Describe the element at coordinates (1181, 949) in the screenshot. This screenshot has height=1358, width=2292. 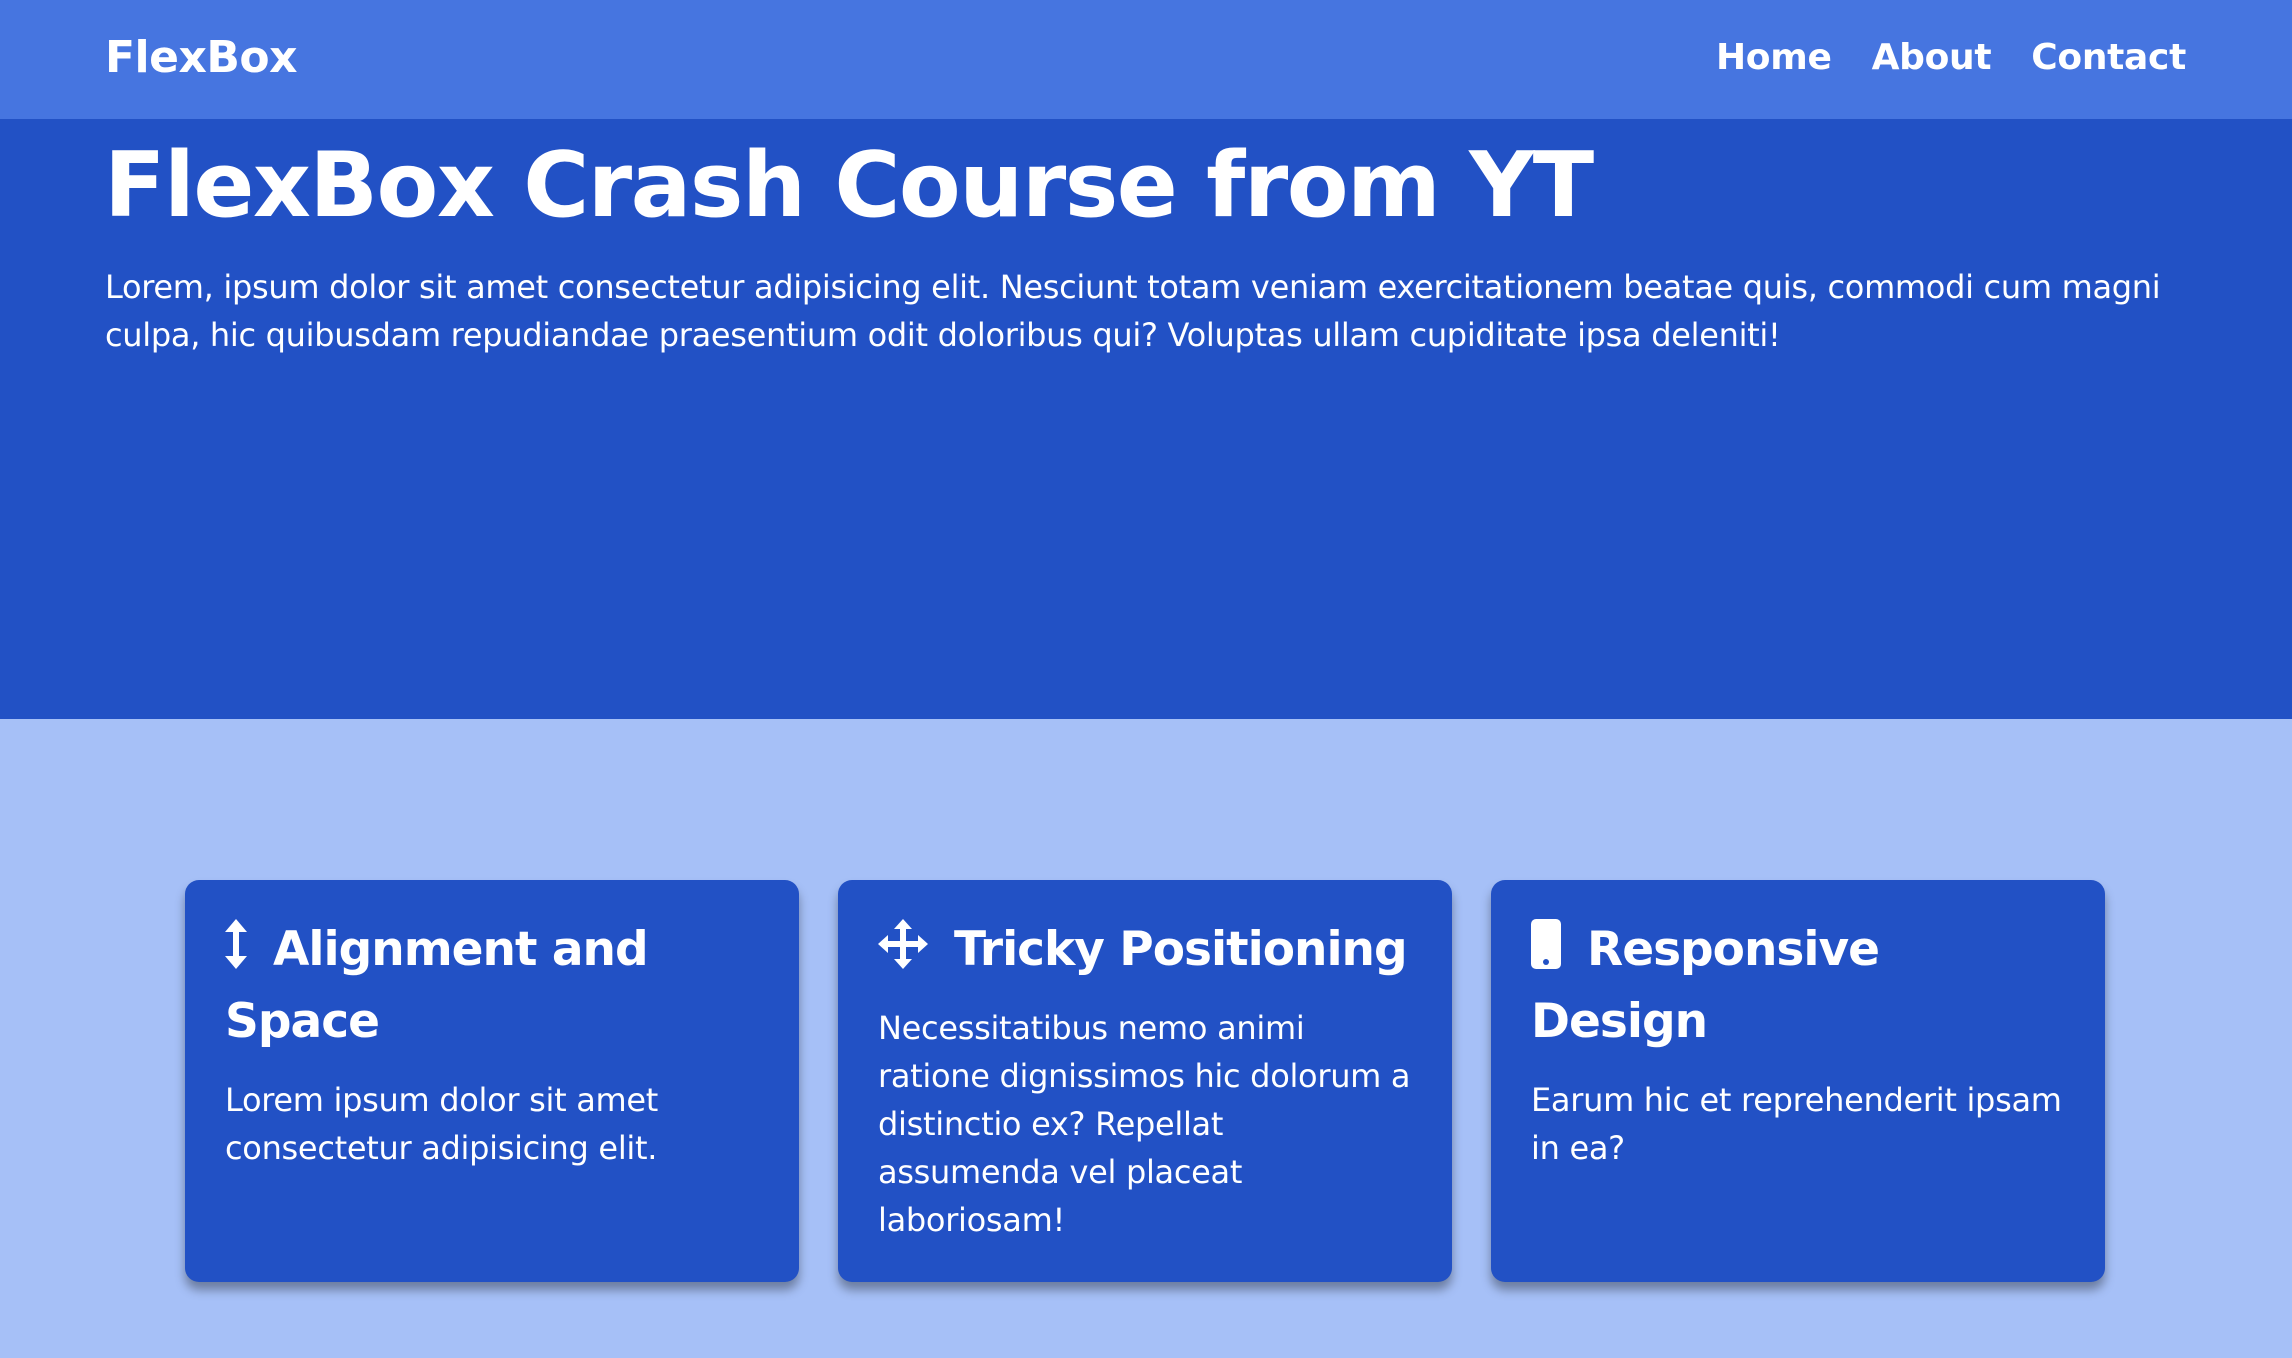
I see `card-title-text: Tricky Positioning` at that location.